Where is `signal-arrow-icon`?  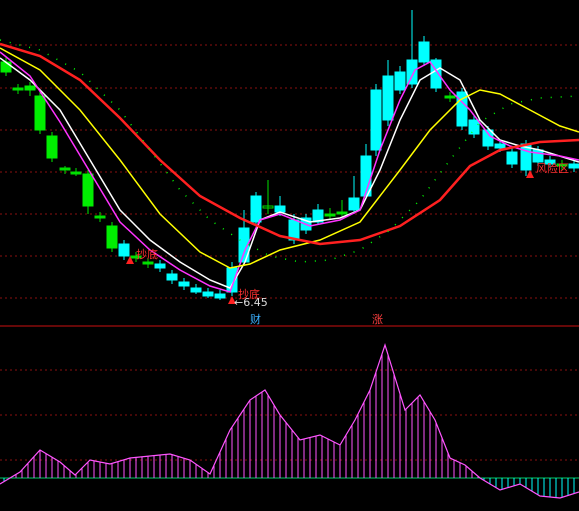 signal-arrow-icon is located at coordinates (530, 174).